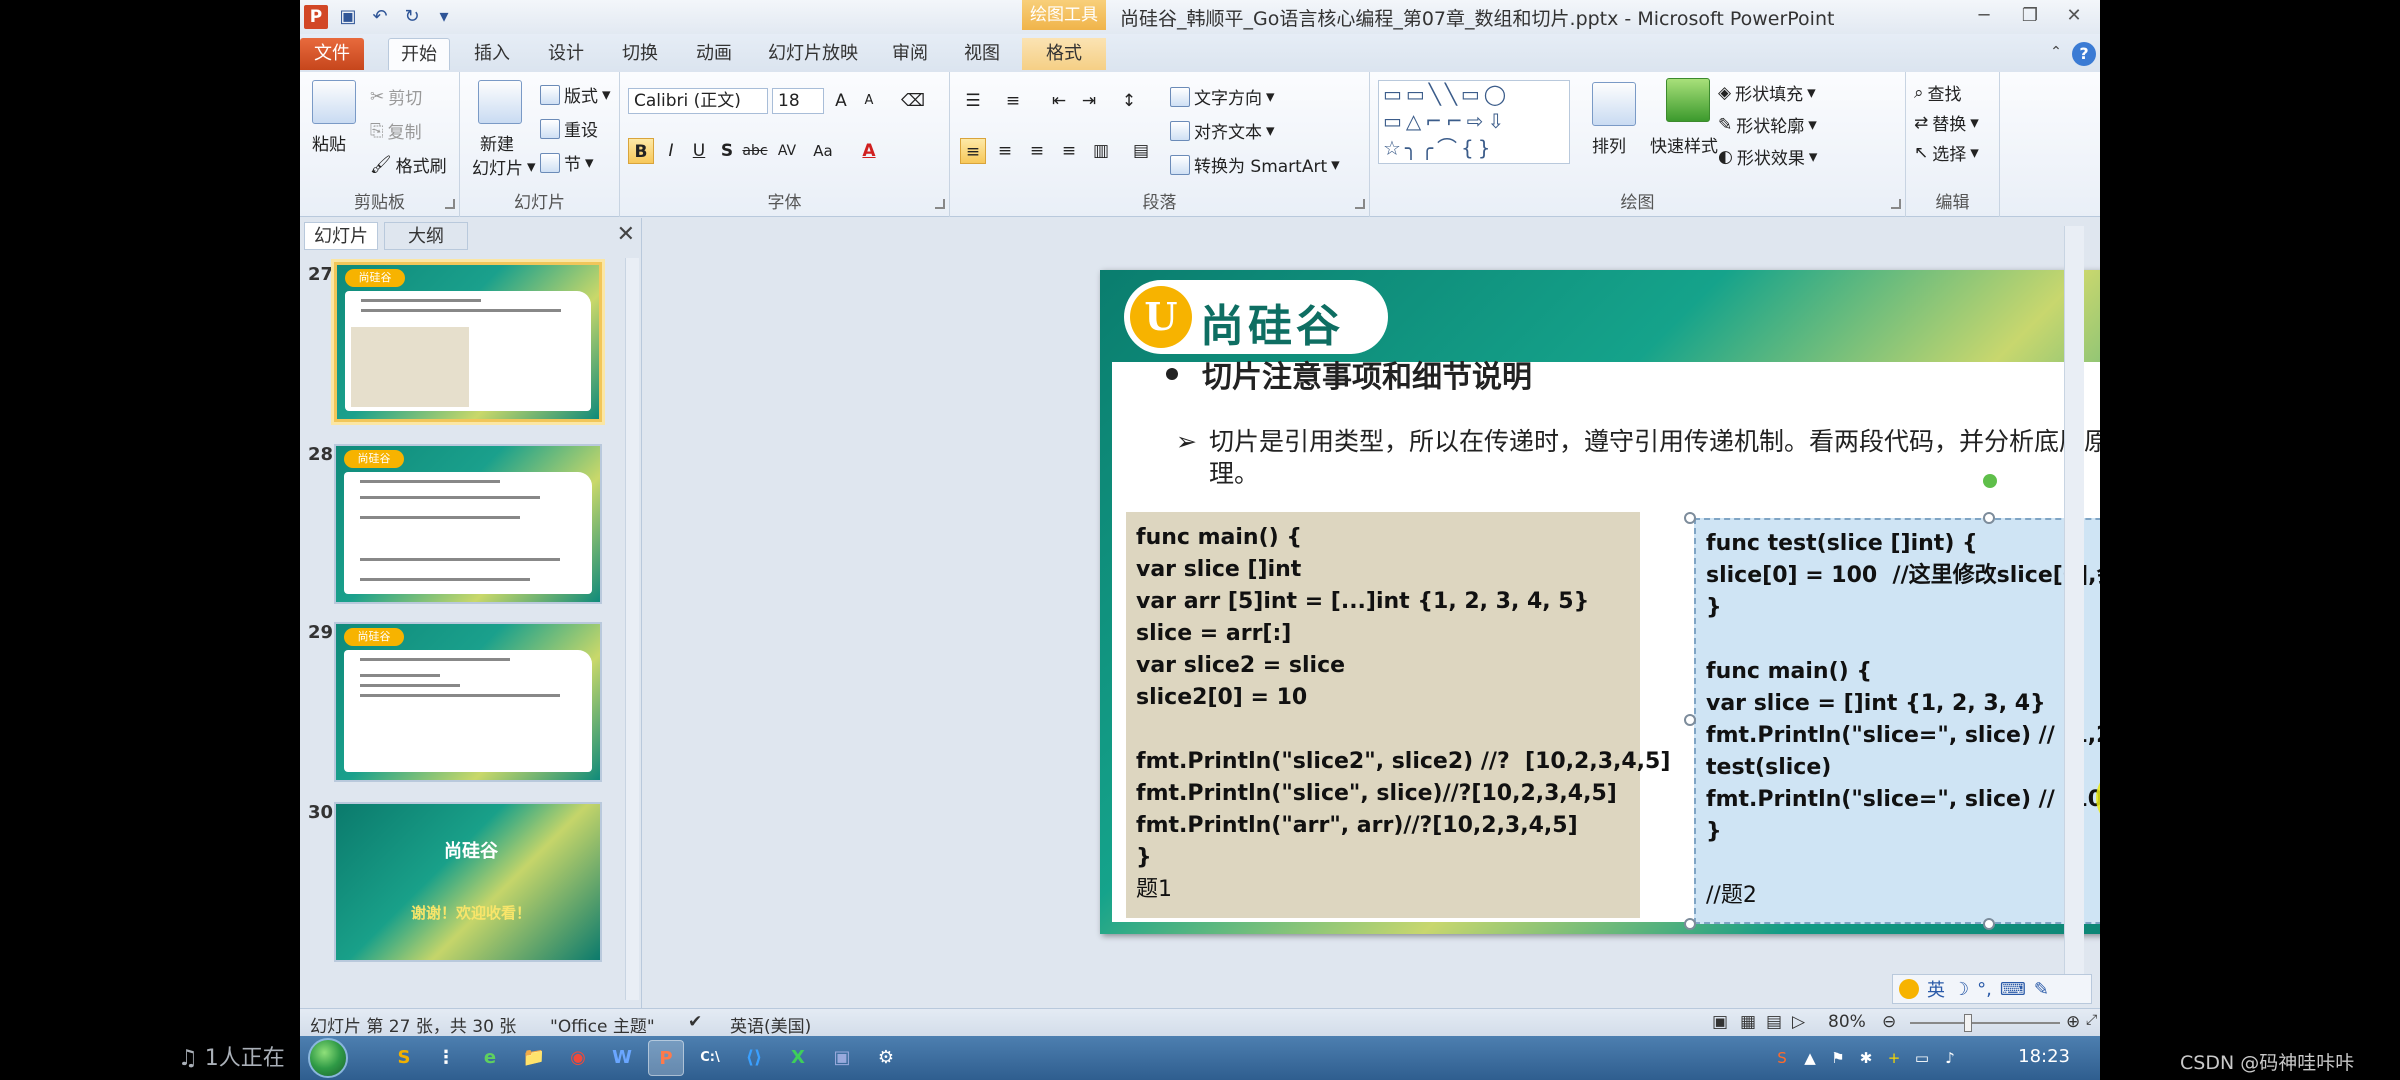  Describe the element at coordinates (869, 151) in the screenshot. I see `font-color-button: A` at that location.